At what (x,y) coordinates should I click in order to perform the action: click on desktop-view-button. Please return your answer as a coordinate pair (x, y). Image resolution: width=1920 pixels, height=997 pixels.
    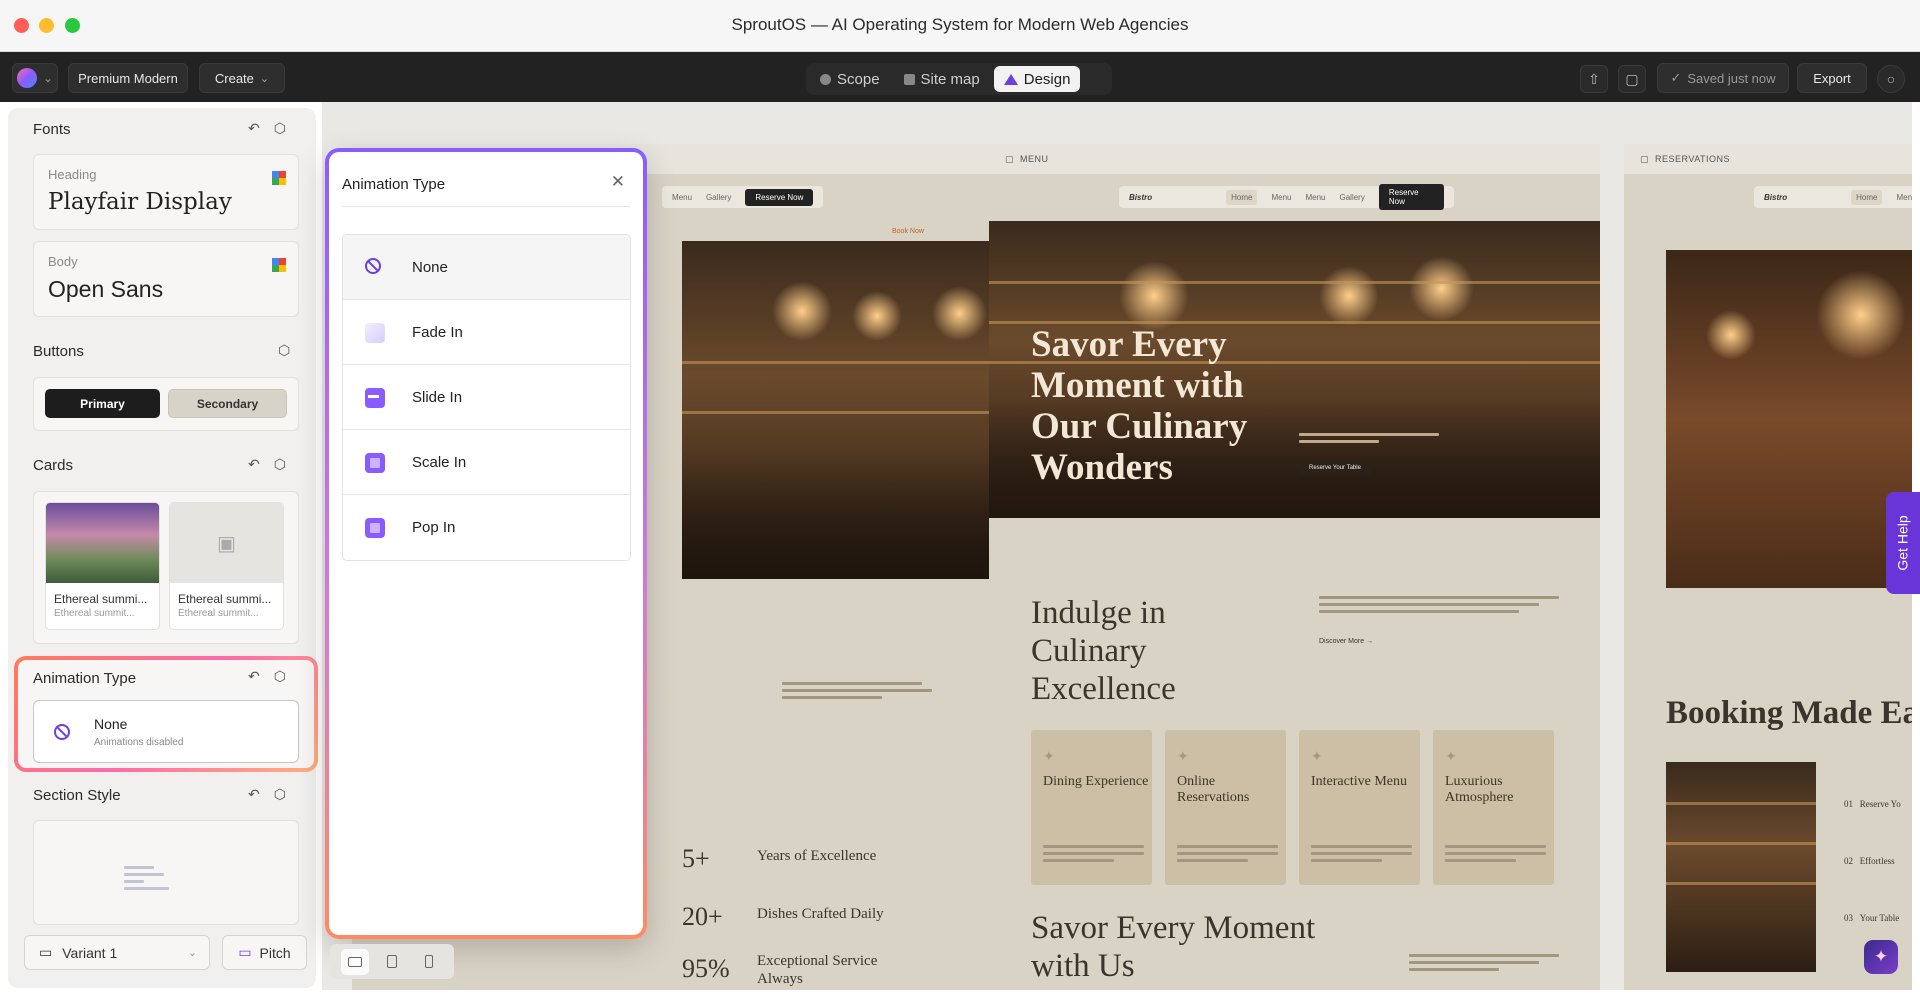
    Looking at the image, I should click on (354, 961).